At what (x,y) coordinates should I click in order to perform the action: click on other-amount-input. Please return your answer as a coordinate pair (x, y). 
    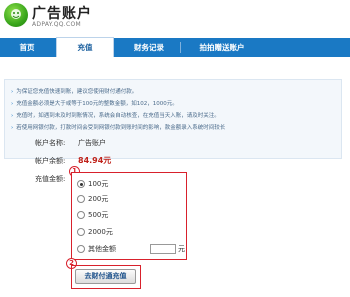
    Looking at the image, I should click on (163, 249).